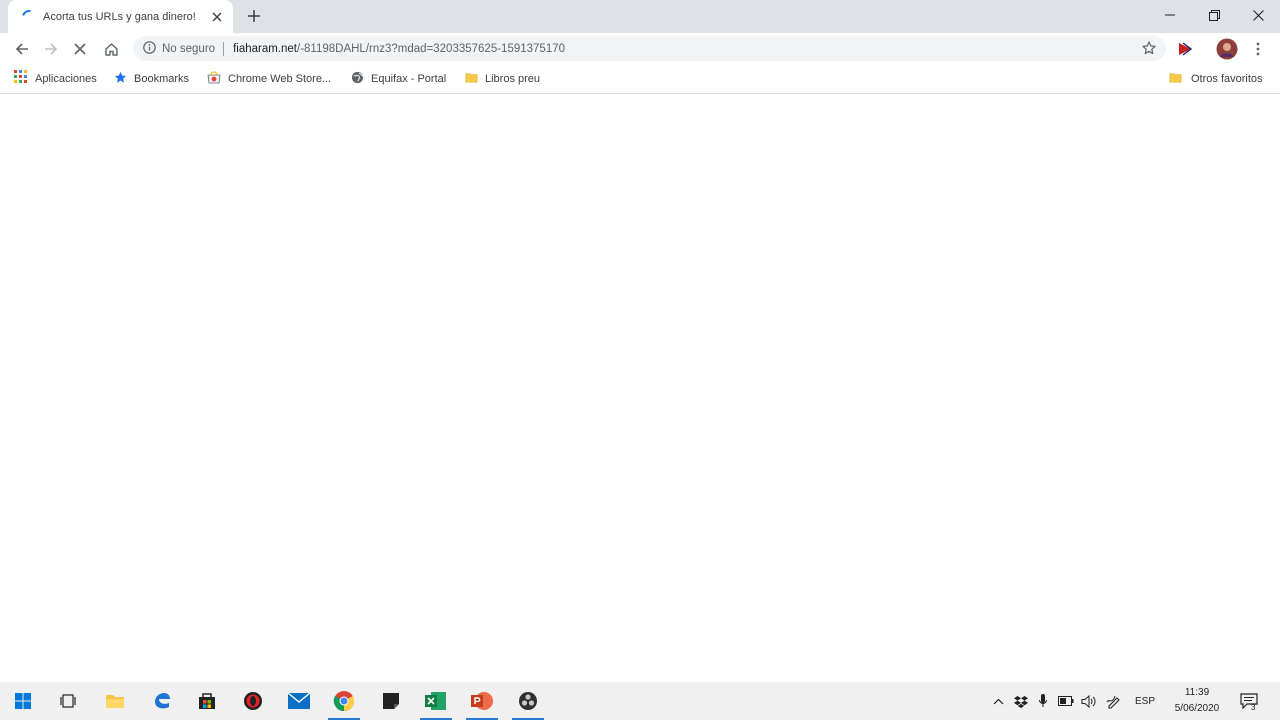 This screenshot has height=720, width=1280. Describe the element at coordinates (1145, 701) in the screenshot. I see `language-indicator: ESP` at that location.